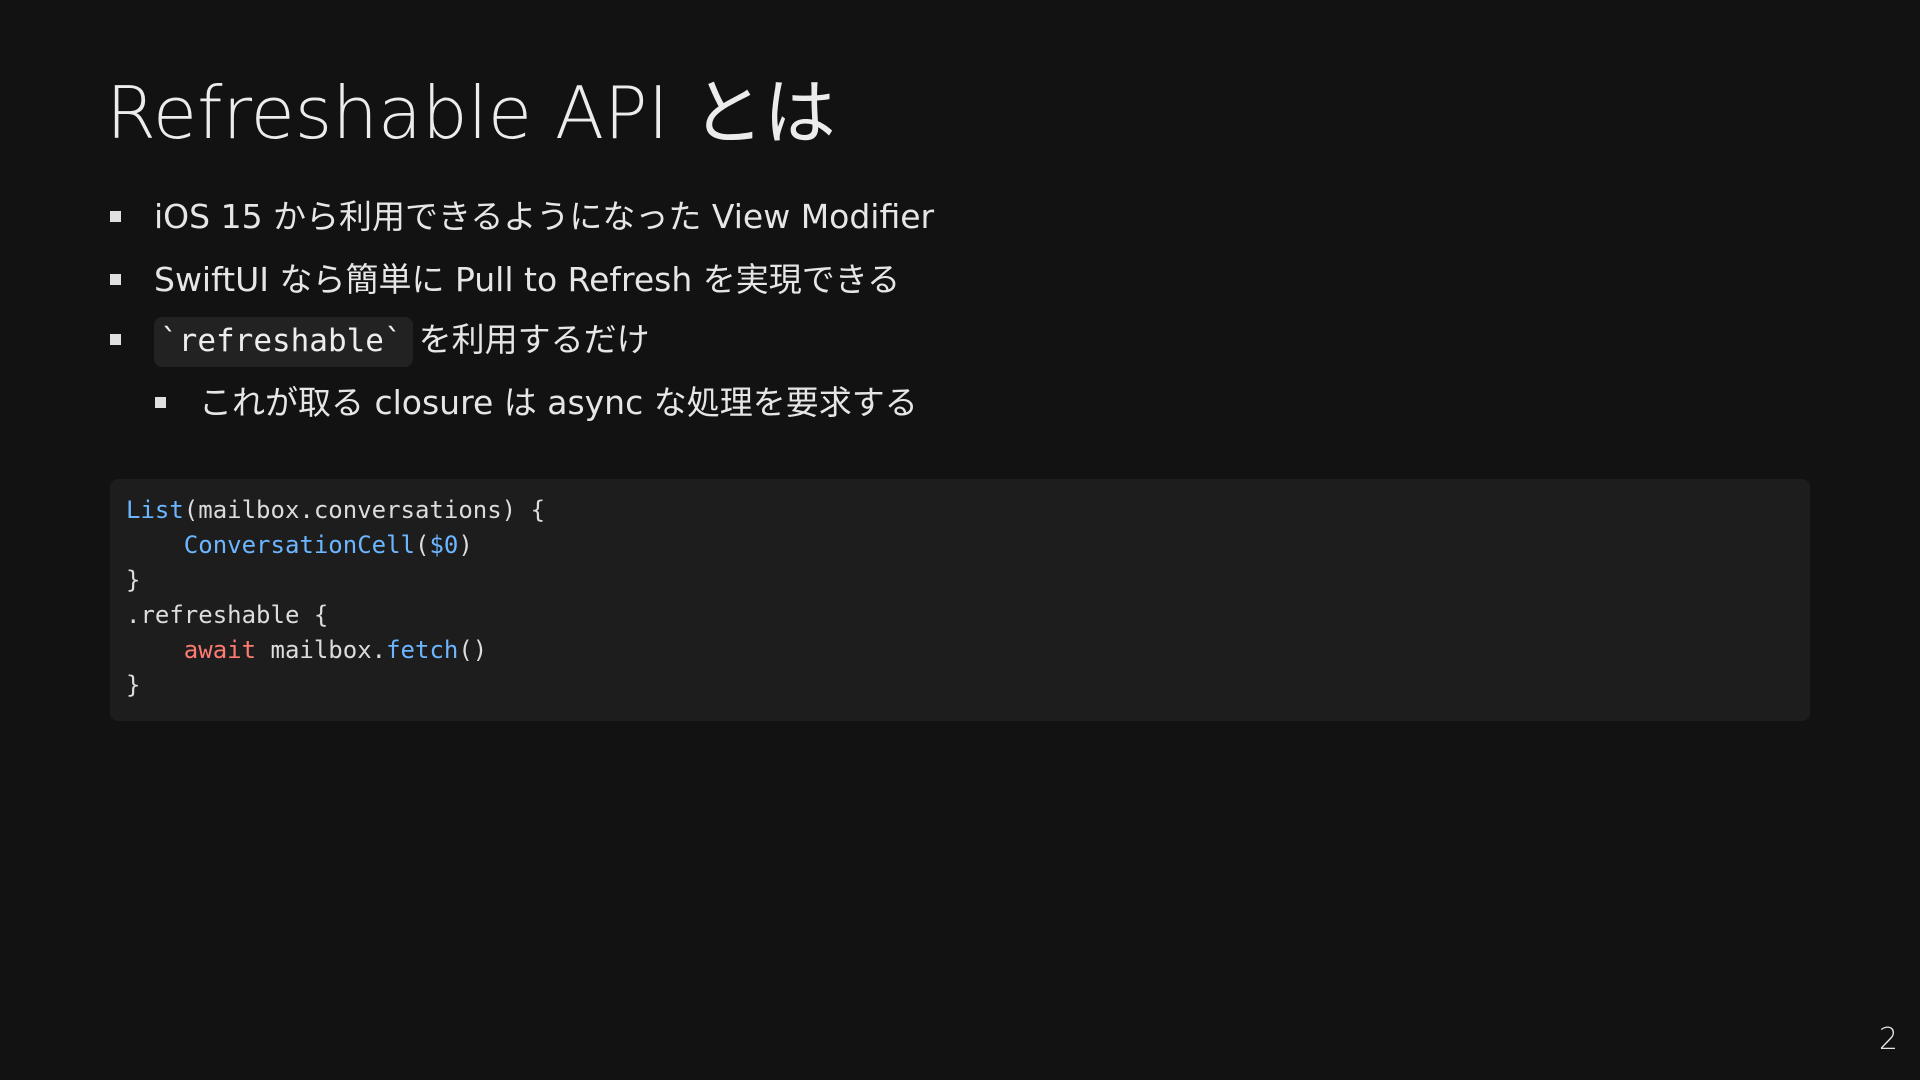 The width and height of the screenshot is (1920, 1080). I want to click on code-line: await mailbox.fetch(), so click(960, 650).